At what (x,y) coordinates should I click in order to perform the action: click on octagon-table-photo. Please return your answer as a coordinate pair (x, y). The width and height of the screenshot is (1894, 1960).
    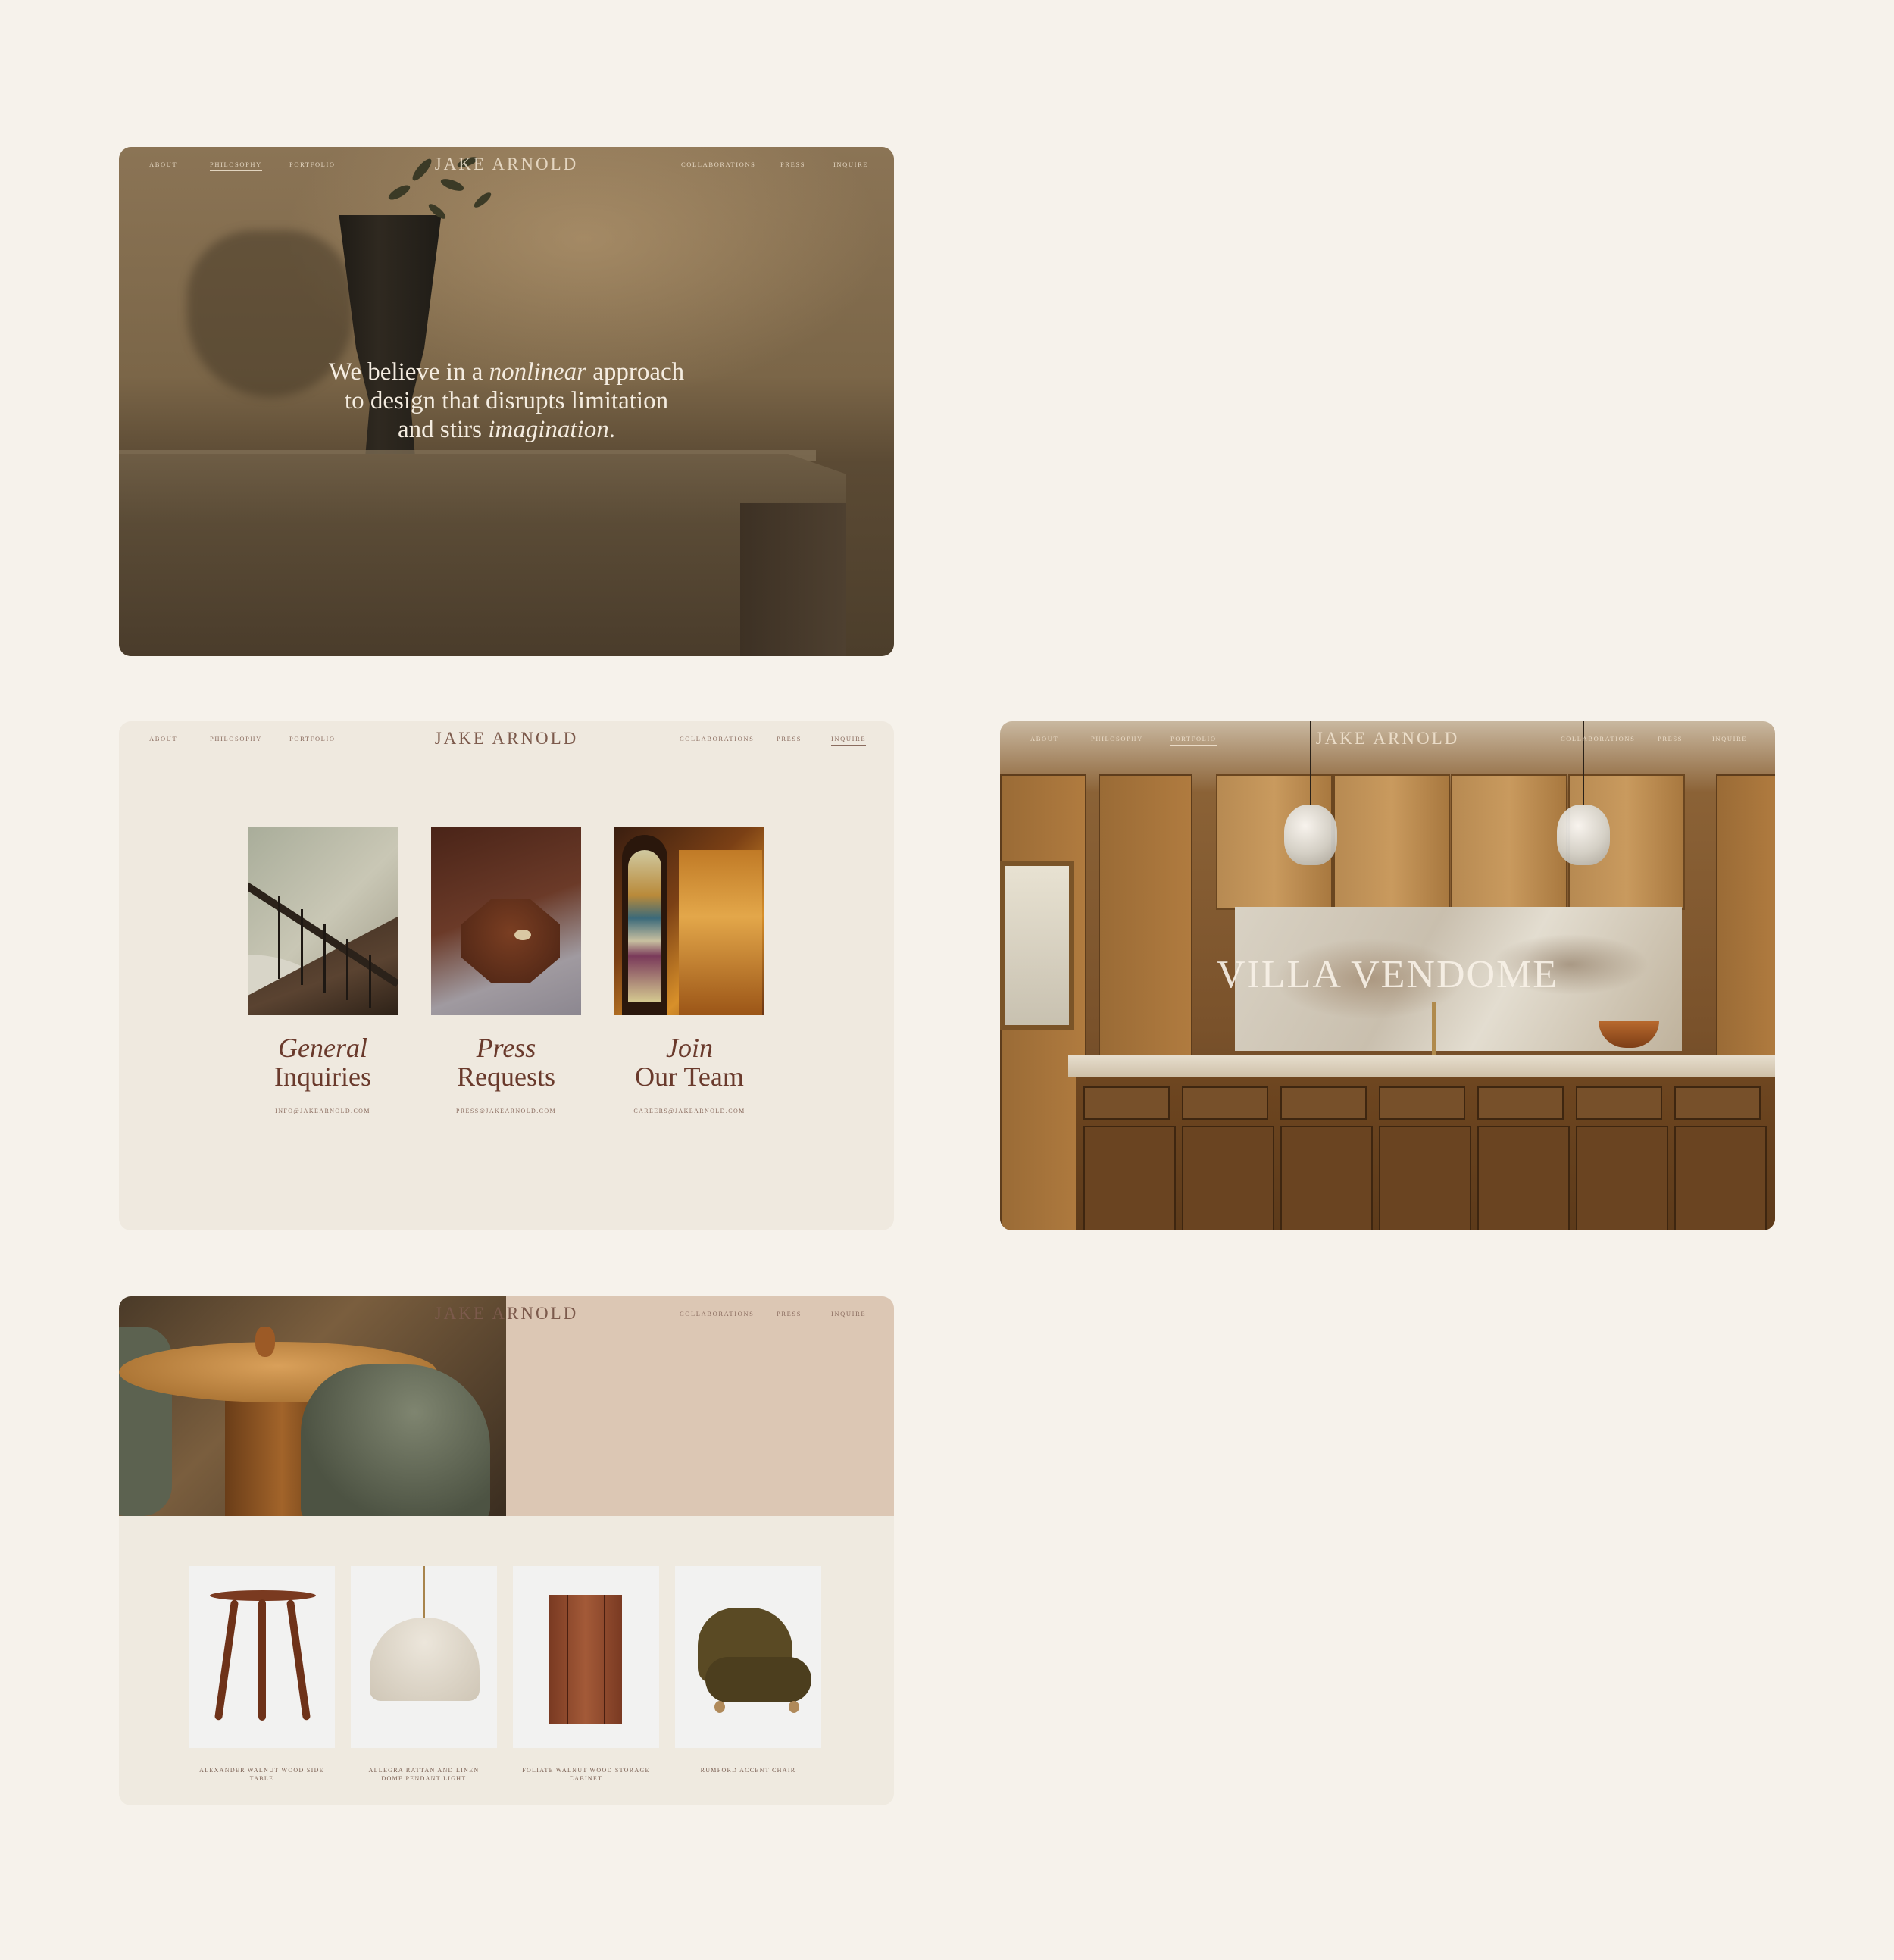
    Looking at the image, I should click on (506, 921).